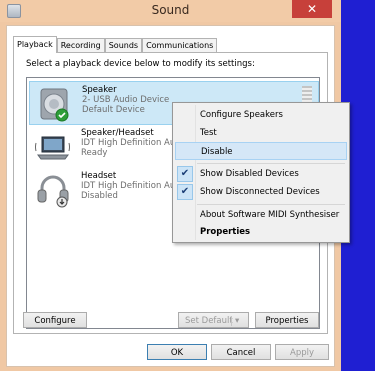  I want to click on device-status: Default Device, so click(113, 110).